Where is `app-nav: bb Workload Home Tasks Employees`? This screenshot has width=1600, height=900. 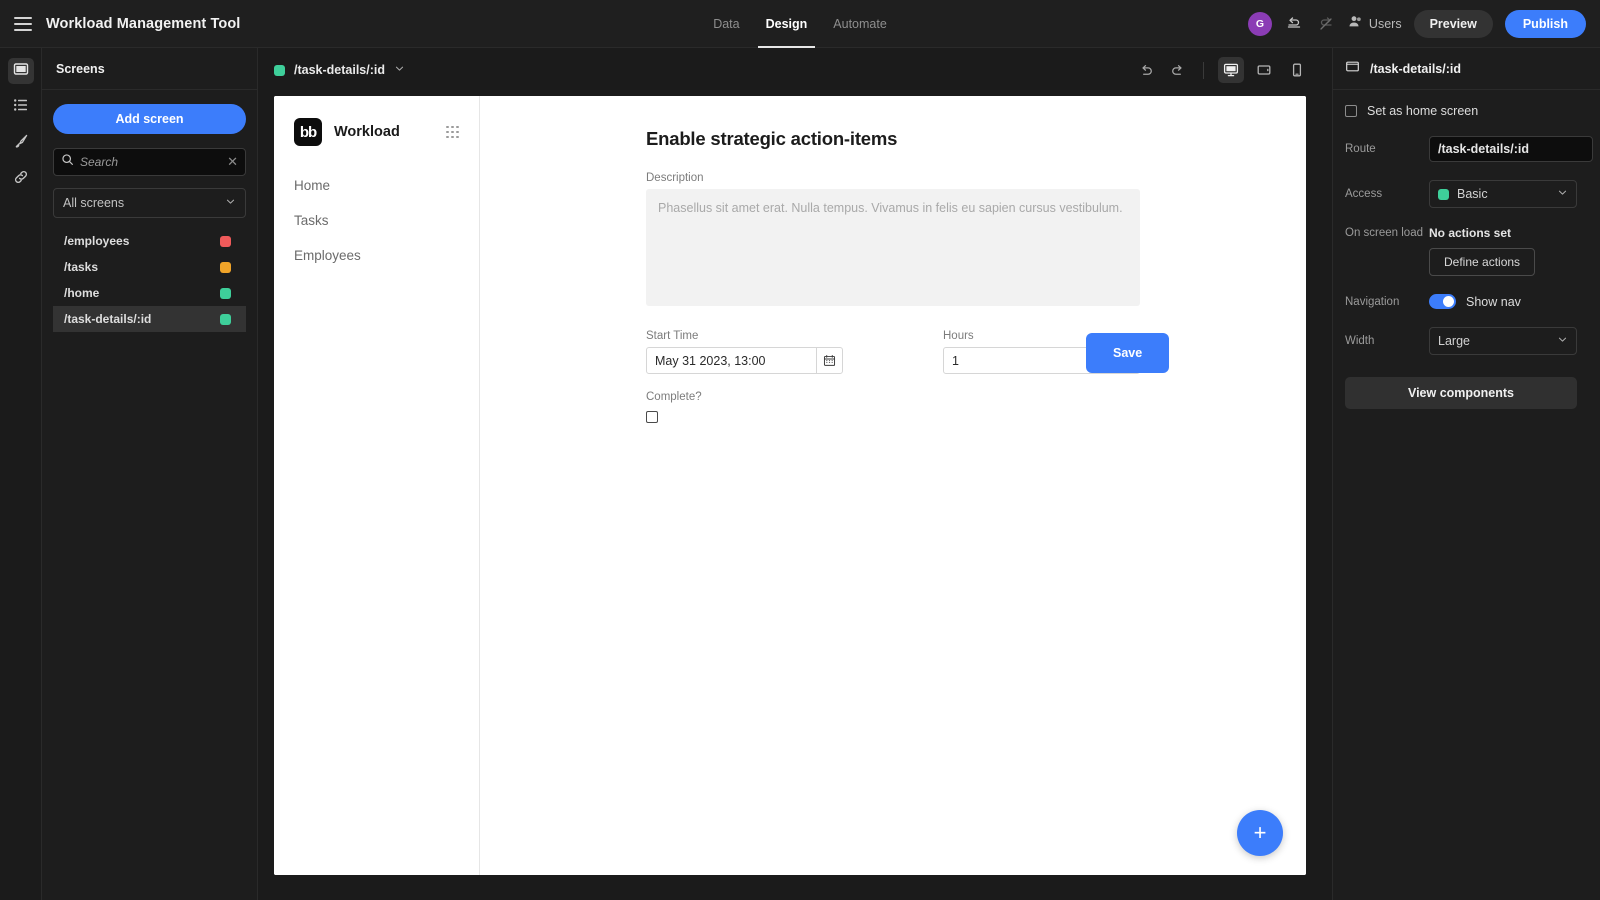 app-nav: bb Workload Home Tasks Employees is located at coordinates (377, 485).